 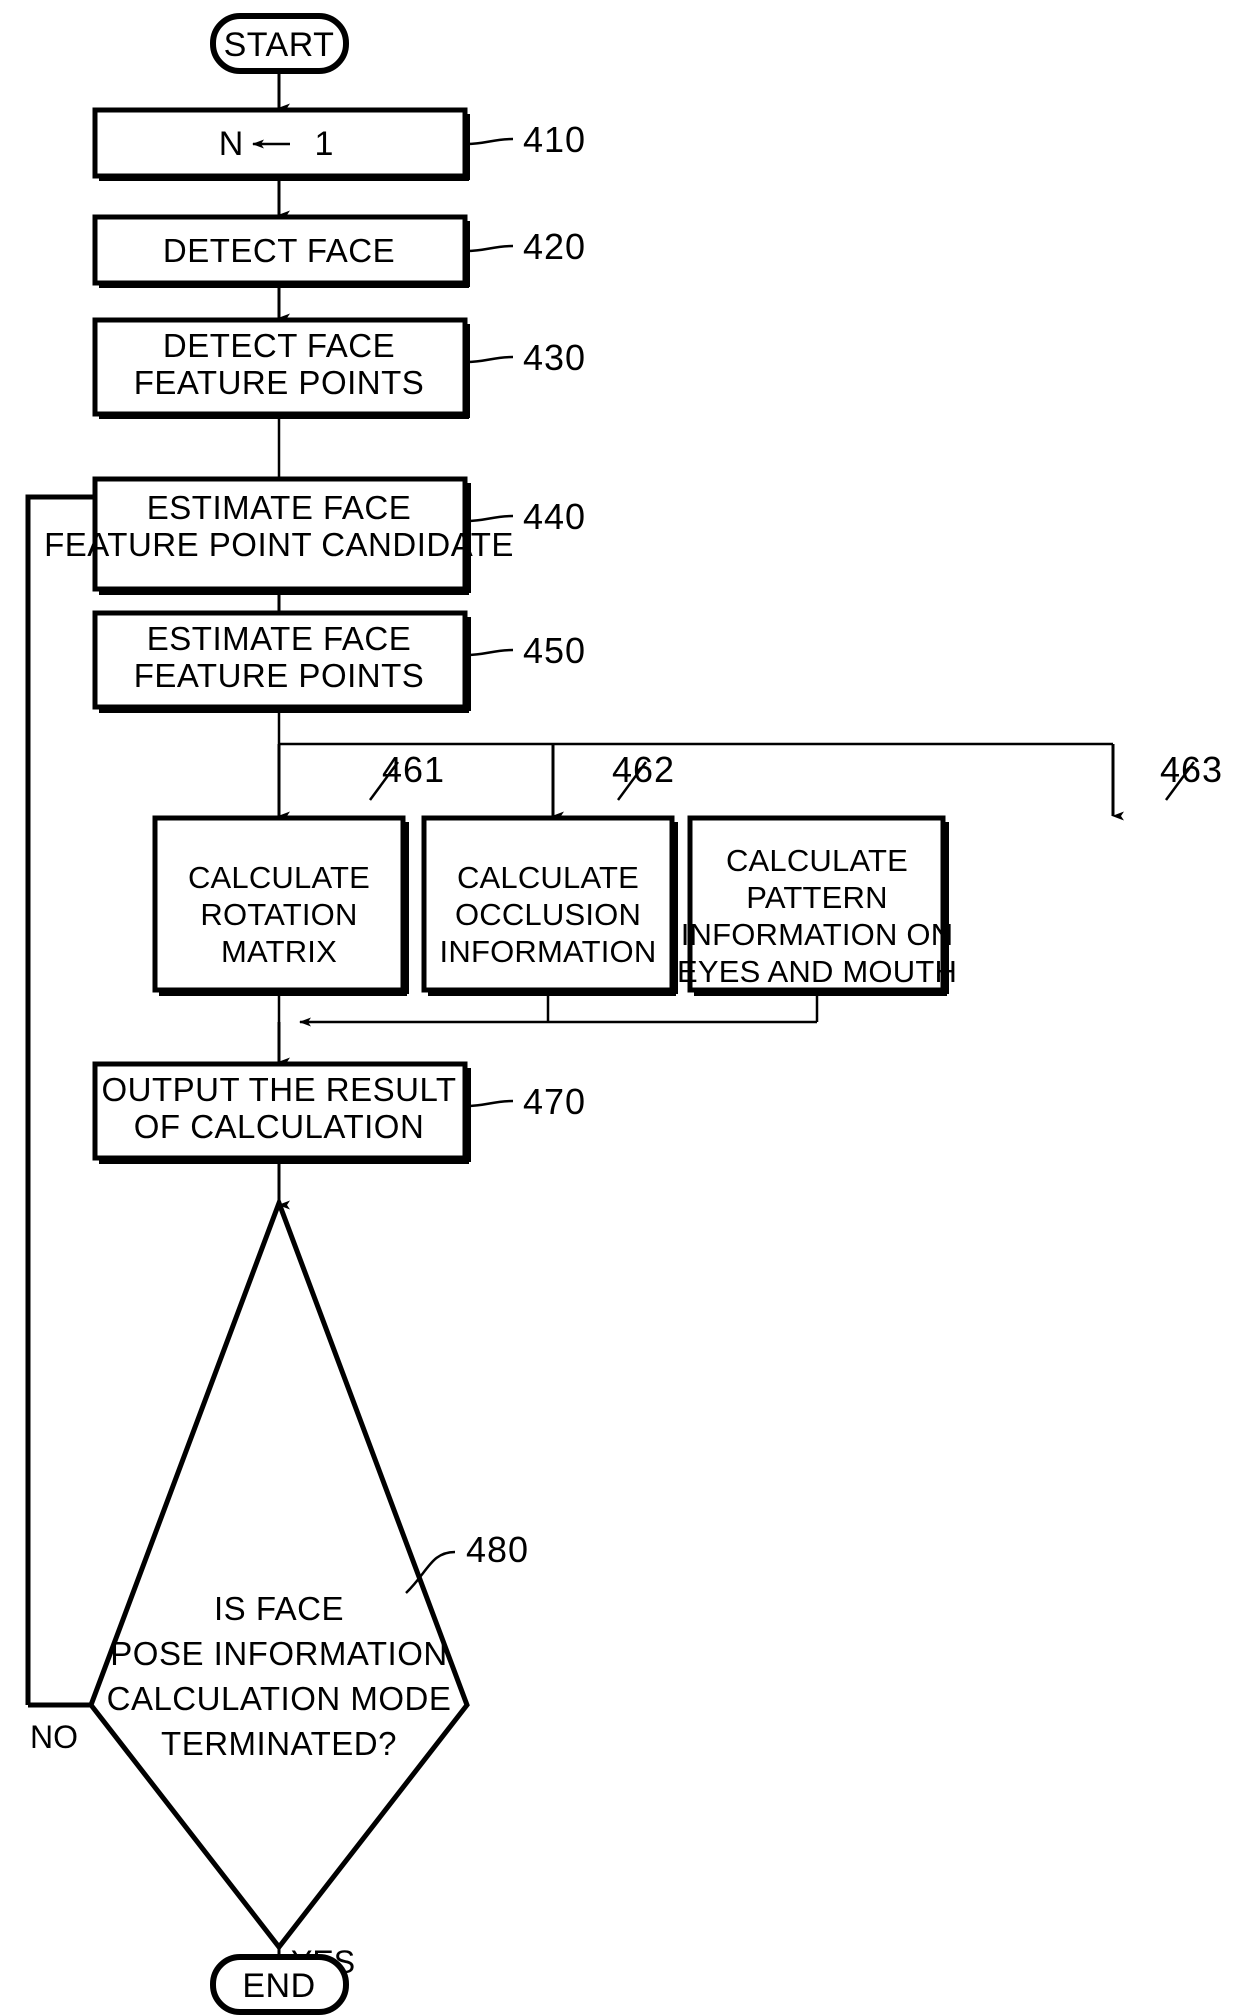 What do you see at coordinates (279, 544) in the screenshot?
I see `estimate-candidate-line2: FEATURE POINT CANDIDATE` at bounding box center [279, 544].